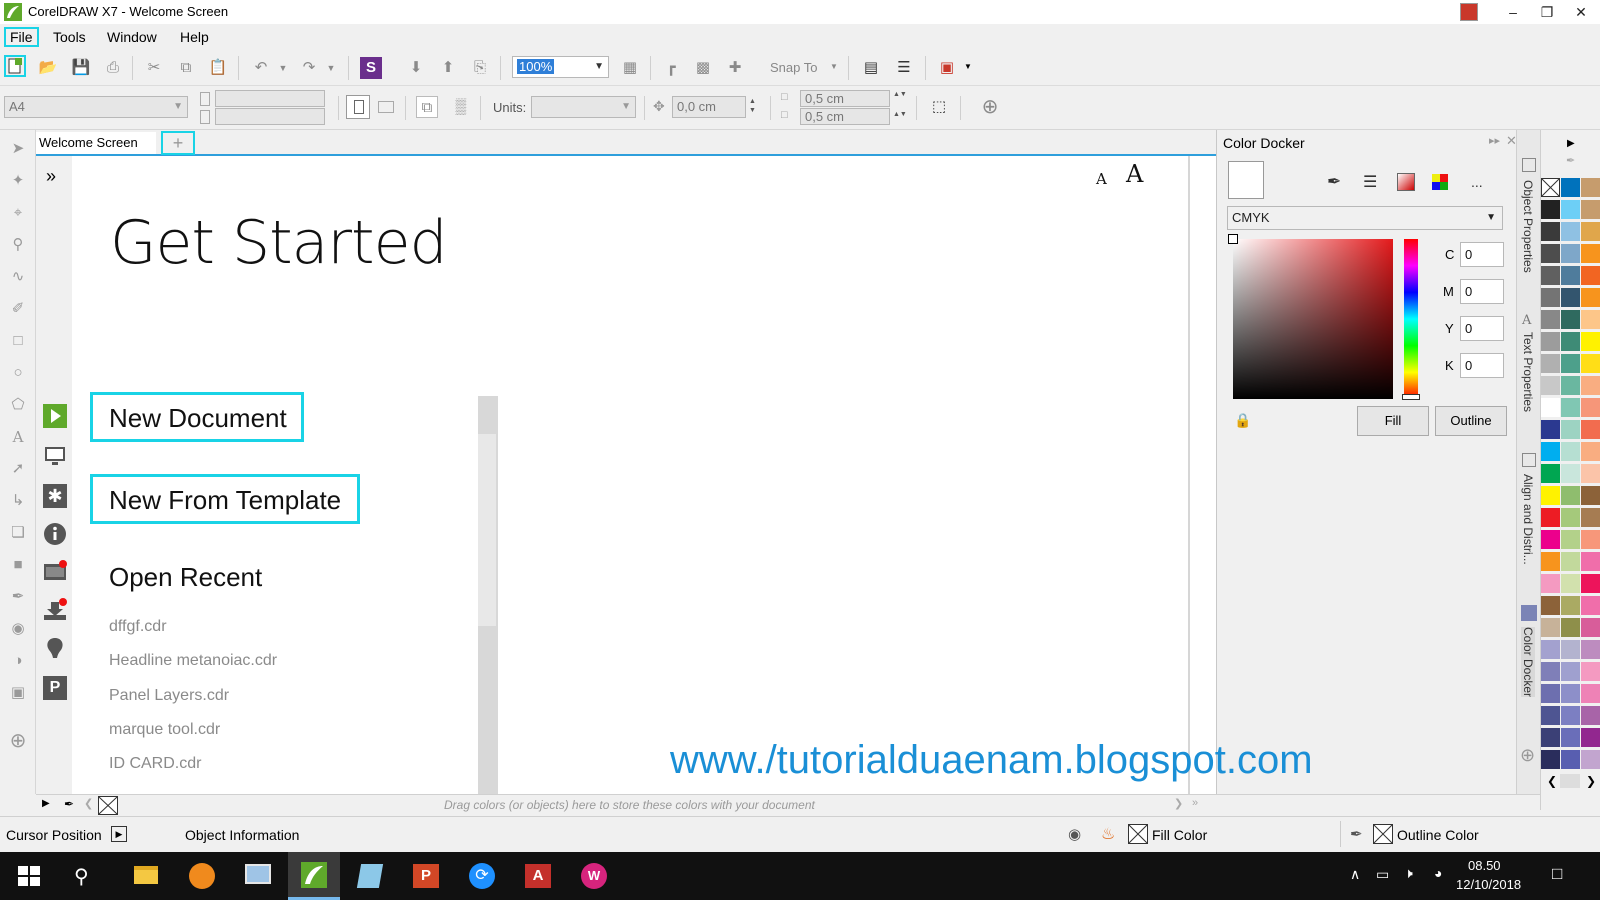 The width and height of the screenshot is (1600, 900). Describe the element at coordinates (709, 107) in the screenshot. I see `nudge-distance-field: 0,0 cm` at that location.